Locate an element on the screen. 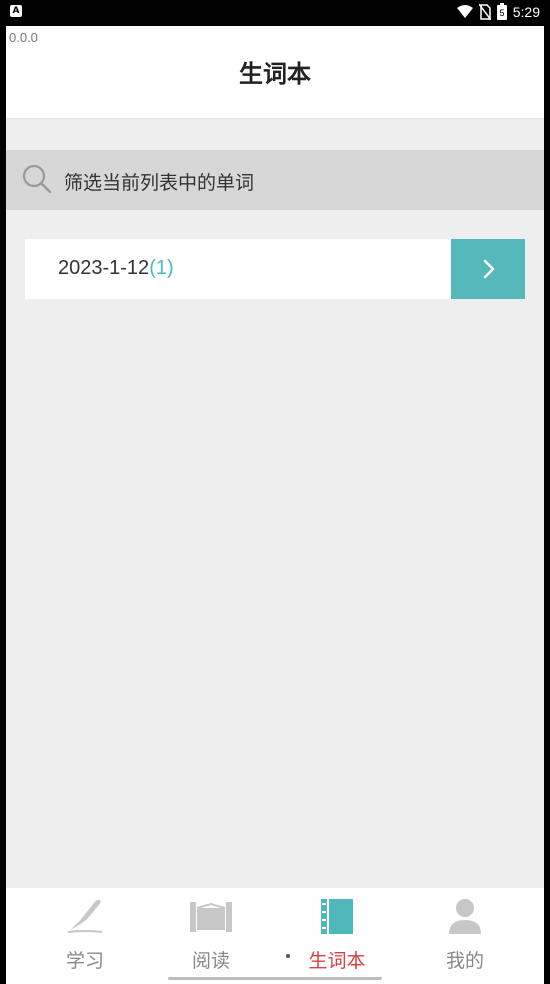 This screenshot has width=550, height=984. pen-icon is located at coordinates (85, 916).